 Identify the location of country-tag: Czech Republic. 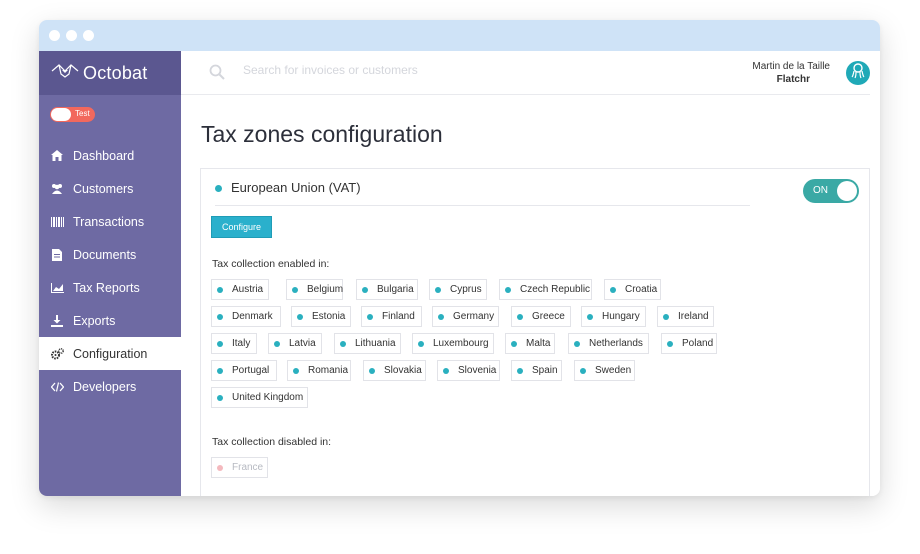
(545, 289).